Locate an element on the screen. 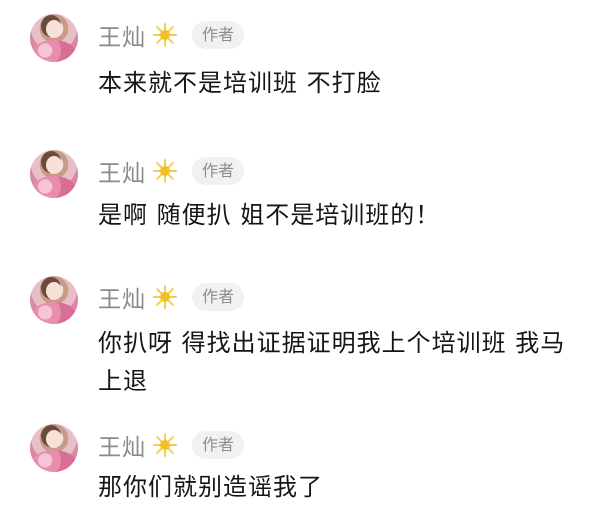 The width and height of the screenshot is (600, 506). comment-text: 是啊 随便扒 姐不是培训班的！ is located at coordinates (269, 215).